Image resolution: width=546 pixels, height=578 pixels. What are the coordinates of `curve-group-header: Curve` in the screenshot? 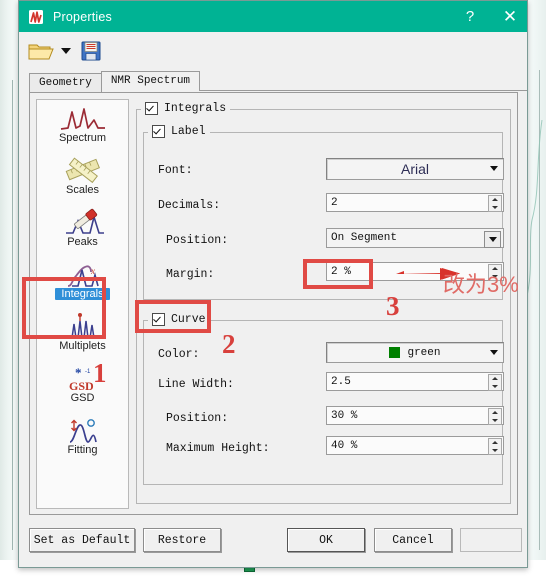 It's located at (179, 319).